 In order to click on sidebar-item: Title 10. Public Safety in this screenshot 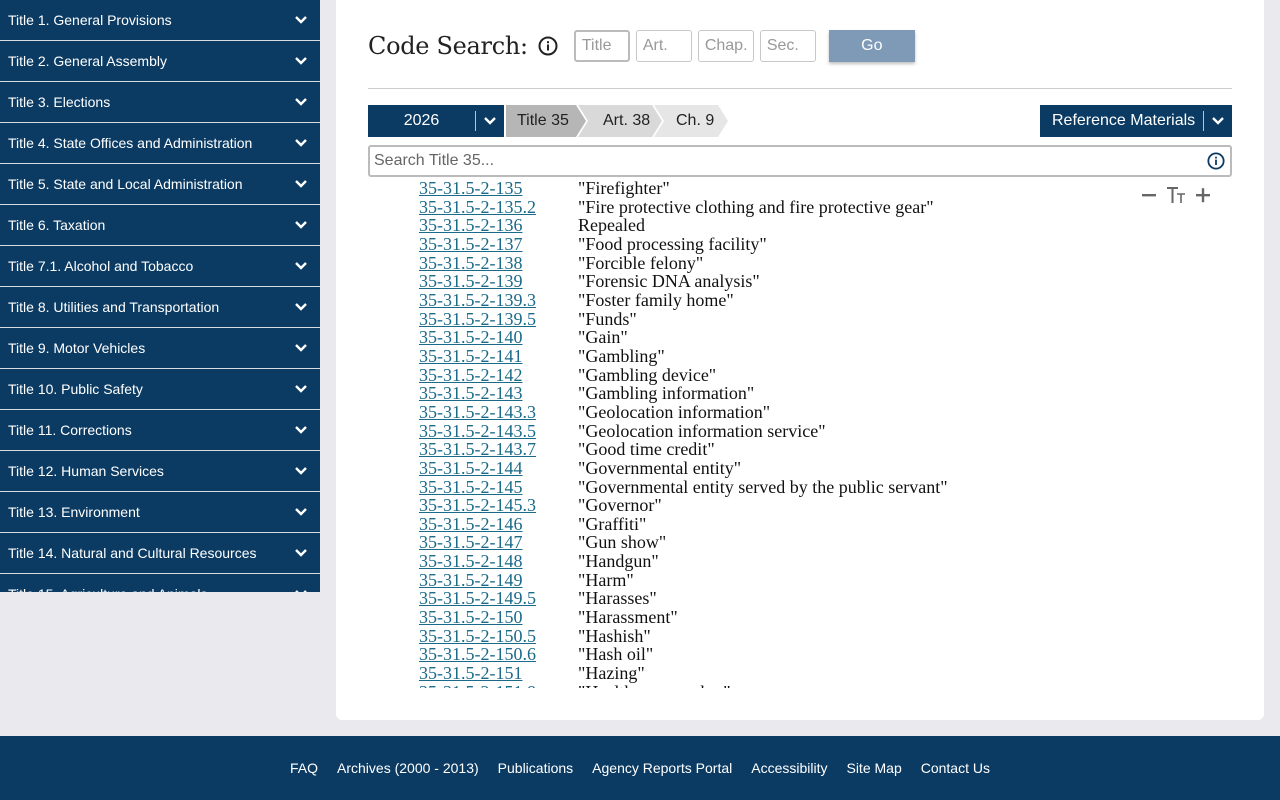, I will do `click(160, 389)`.